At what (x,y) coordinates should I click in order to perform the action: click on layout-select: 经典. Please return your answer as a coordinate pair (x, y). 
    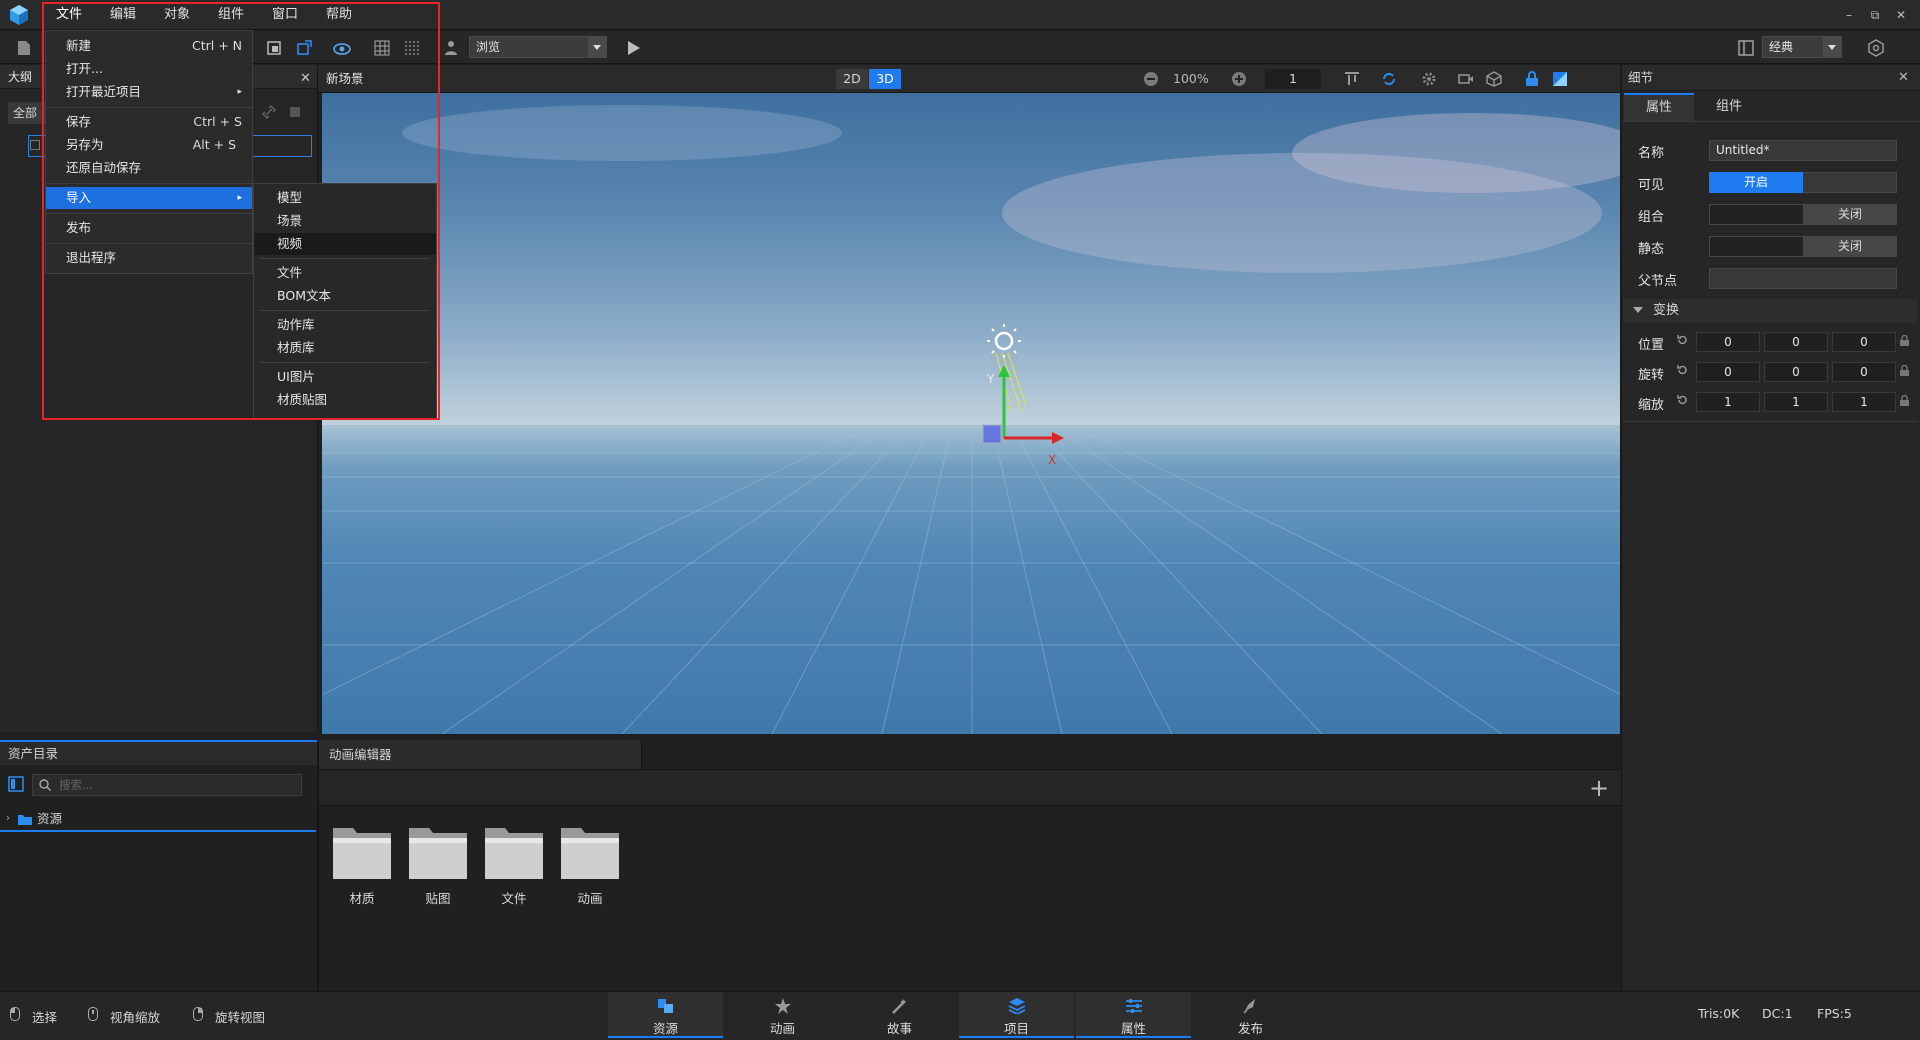
    Looking at the image, I should click on (1802, 47).